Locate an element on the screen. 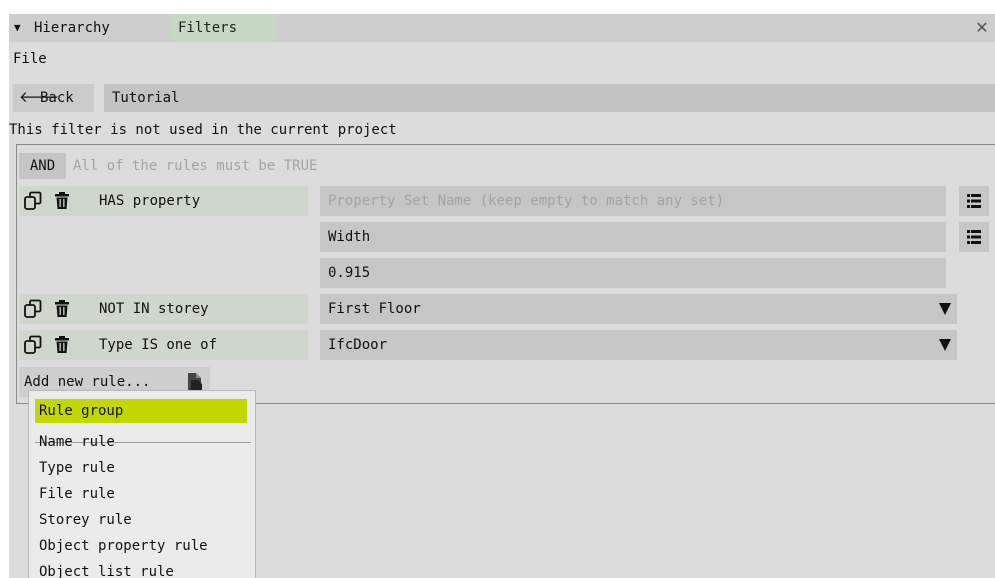 The height and width of the screenshot is (578, 995). back-button: 🡐 Back is located at coordinates (53, 98).